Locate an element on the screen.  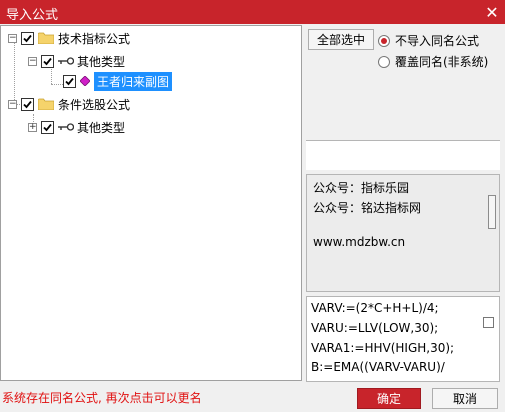
cancel-button: 取消 is located at coordinates (465, 398).